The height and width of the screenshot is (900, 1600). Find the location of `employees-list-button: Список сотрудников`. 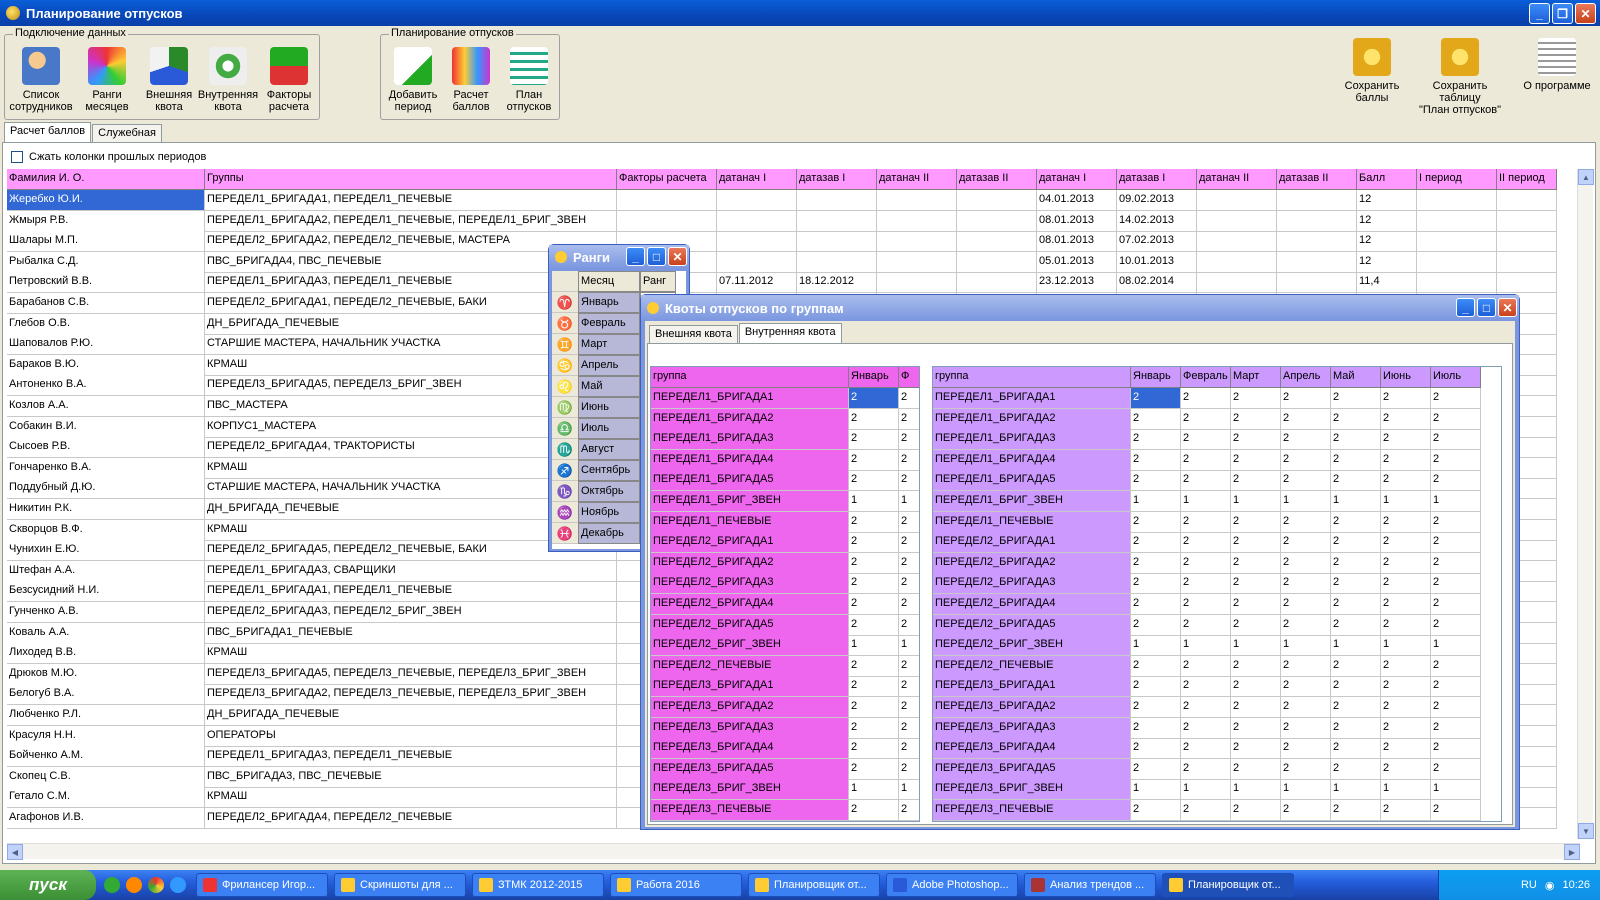

employees-list-button: Список сотрудников is located at coordinates (41, 80).